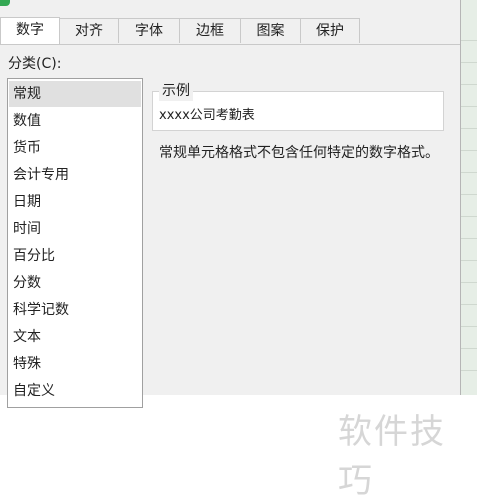 This screenshot has width=477, height=502. What do you see at coordinates (30, 30) in the screenshot?
I see `tab-number: 数字` at bounding box center [30, 30].